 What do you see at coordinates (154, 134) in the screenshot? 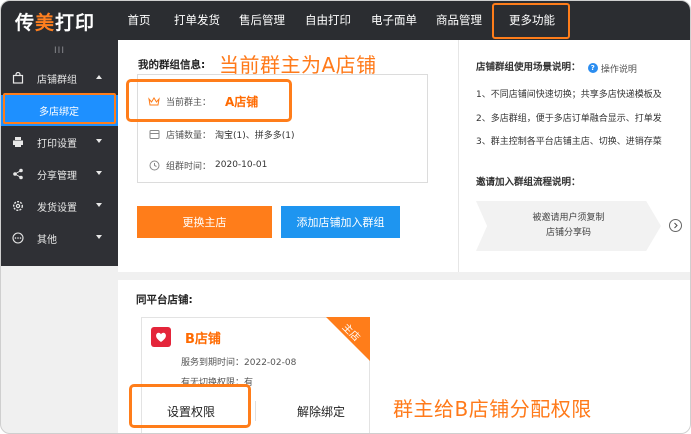
I see `store-icon` at bounding box center [154, 134].